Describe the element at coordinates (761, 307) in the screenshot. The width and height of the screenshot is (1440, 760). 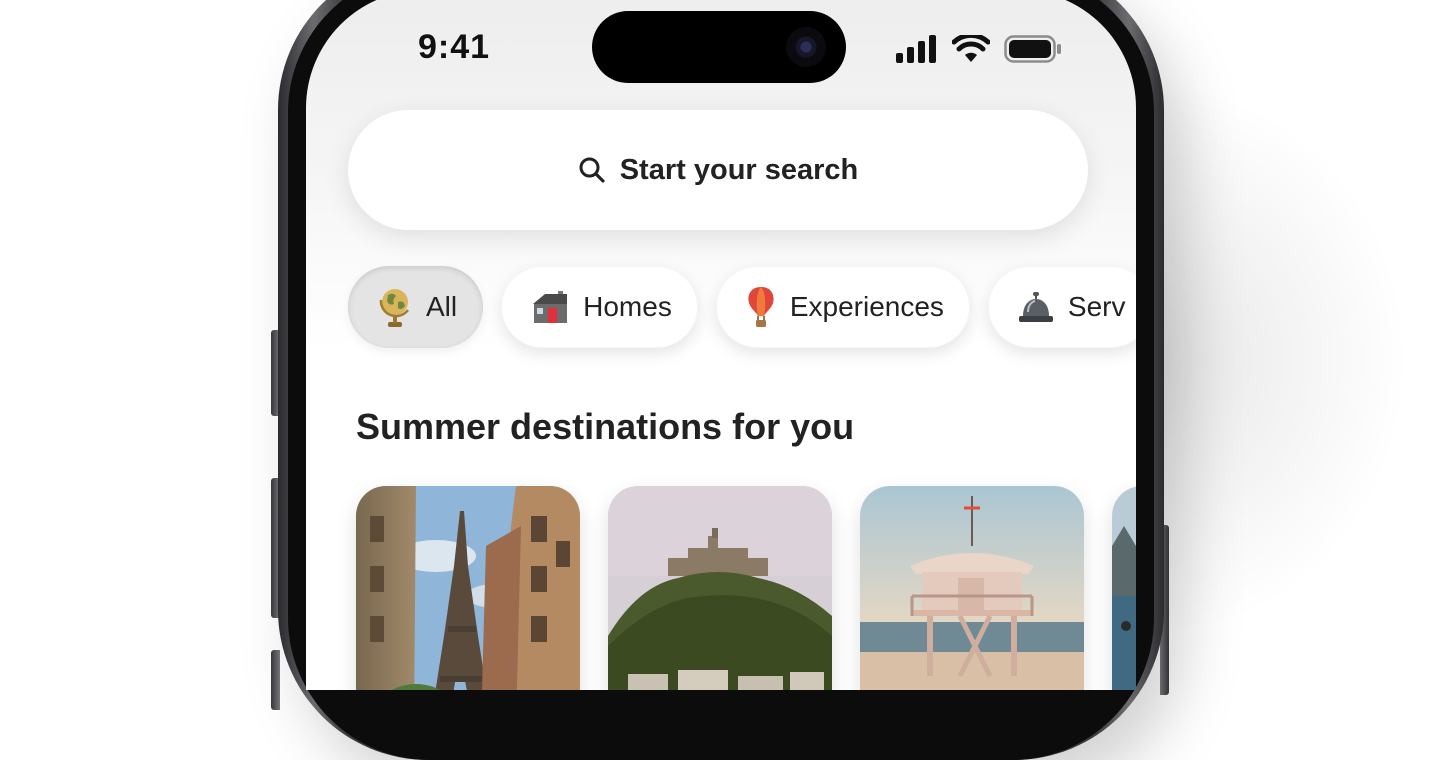
I see `hot-air-balloon-icon` at that location.